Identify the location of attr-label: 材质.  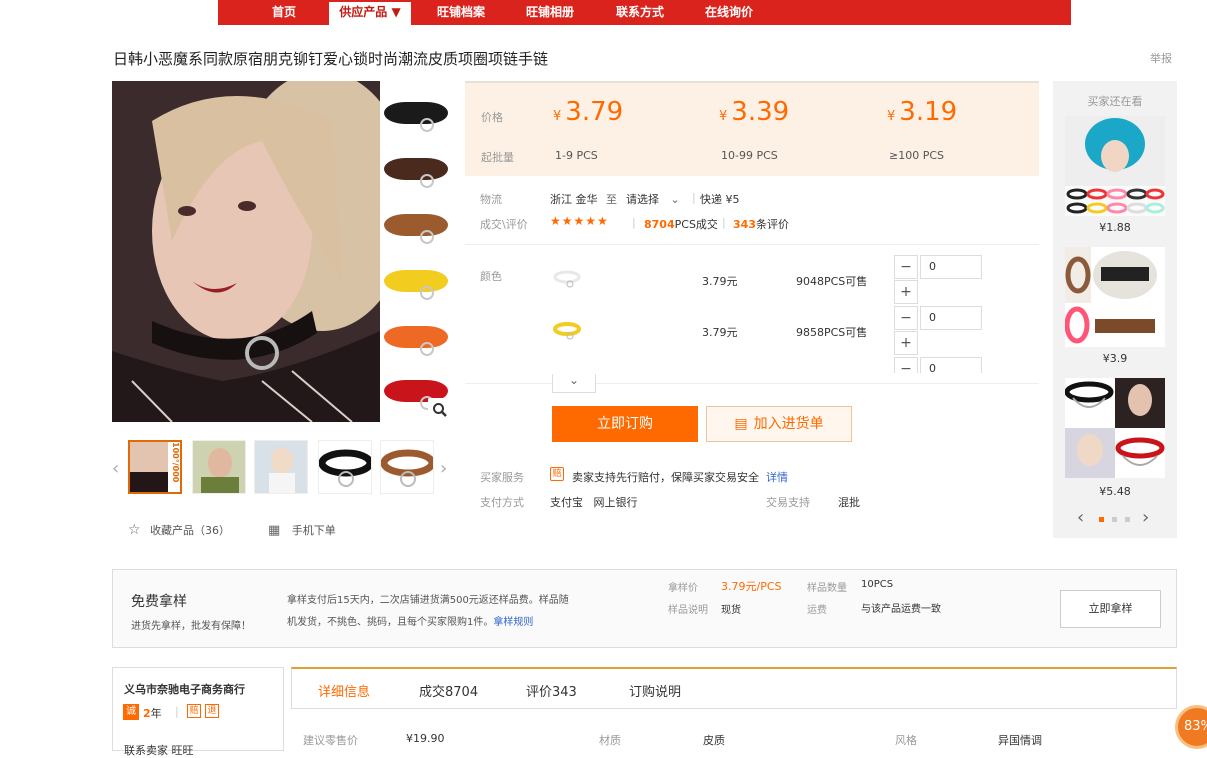
(610, 740).